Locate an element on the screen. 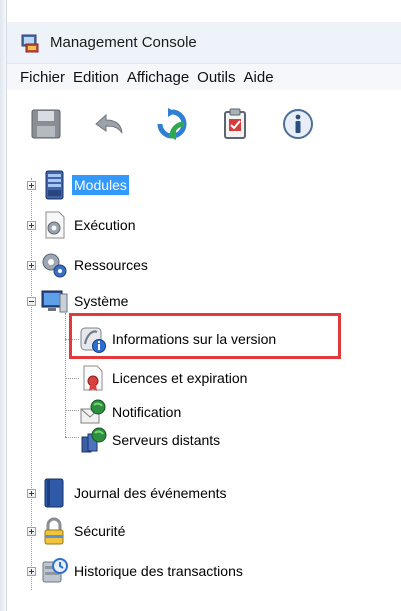  history-icon is located at coordinates (54, 570).